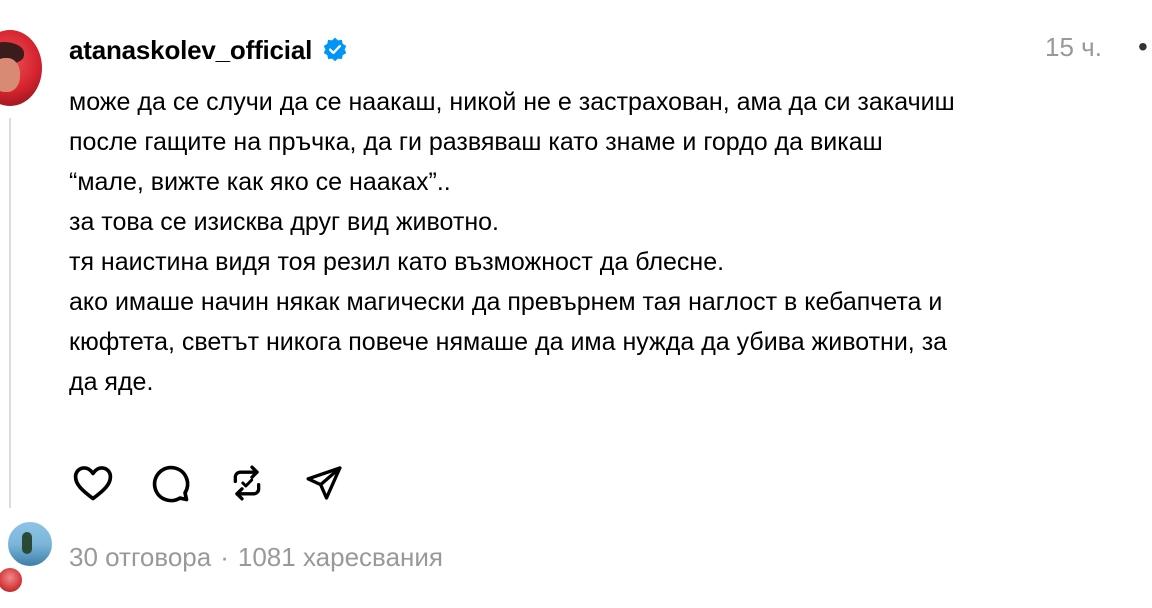  What do you see at coordinates (10, 75) in the screenshot?
I see `avatar-face` at bounding box center [10, 75].